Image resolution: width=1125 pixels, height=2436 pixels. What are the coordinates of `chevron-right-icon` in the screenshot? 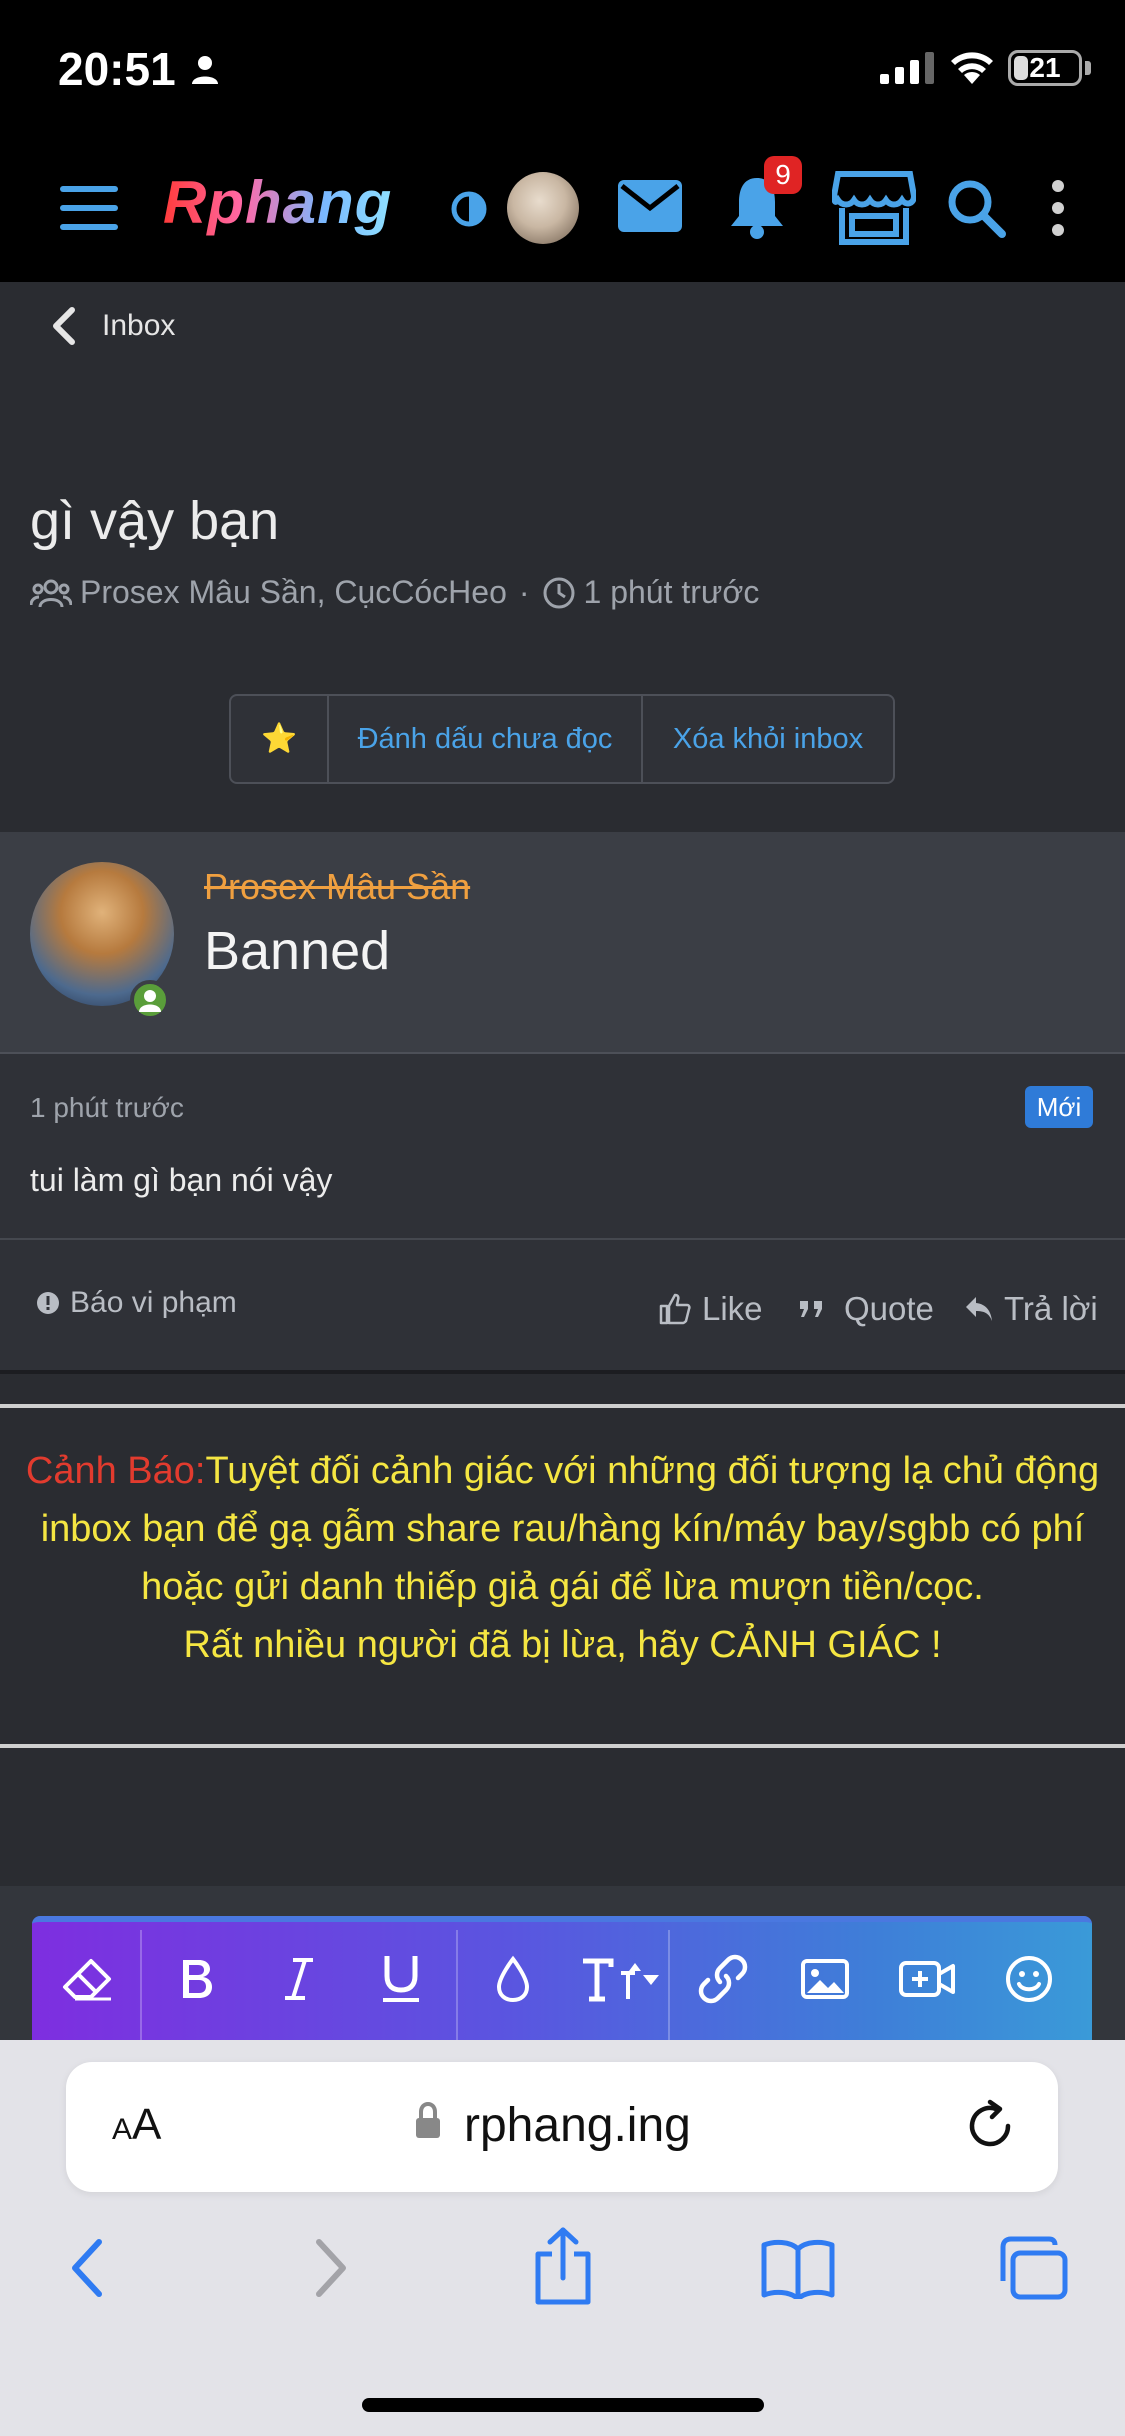 It's located at (331, 2268).